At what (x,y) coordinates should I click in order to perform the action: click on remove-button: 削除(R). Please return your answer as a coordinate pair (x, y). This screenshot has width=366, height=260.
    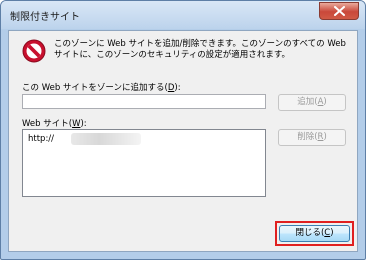
    Looking at the image, I should click on (312, 137).